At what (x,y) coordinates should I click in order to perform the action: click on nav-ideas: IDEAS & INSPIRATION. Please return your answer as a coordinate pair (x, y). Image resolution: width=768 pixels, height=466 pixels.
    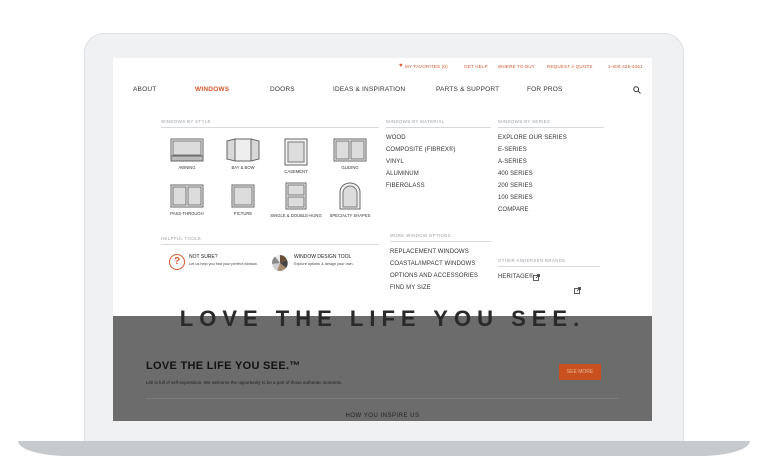
    Looking at the image, I should click on (369, 89).